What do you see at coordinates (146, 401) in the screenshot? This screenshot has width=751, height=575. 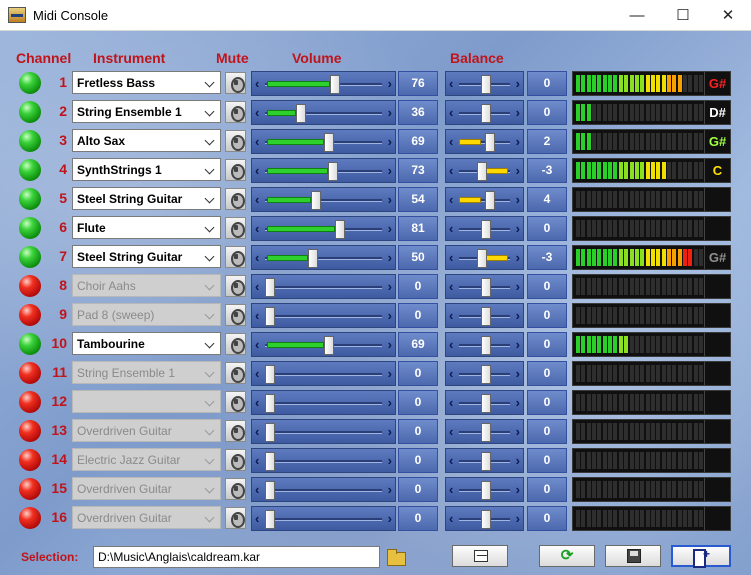 I see `instrument-select` at bounding box center [146, 401].